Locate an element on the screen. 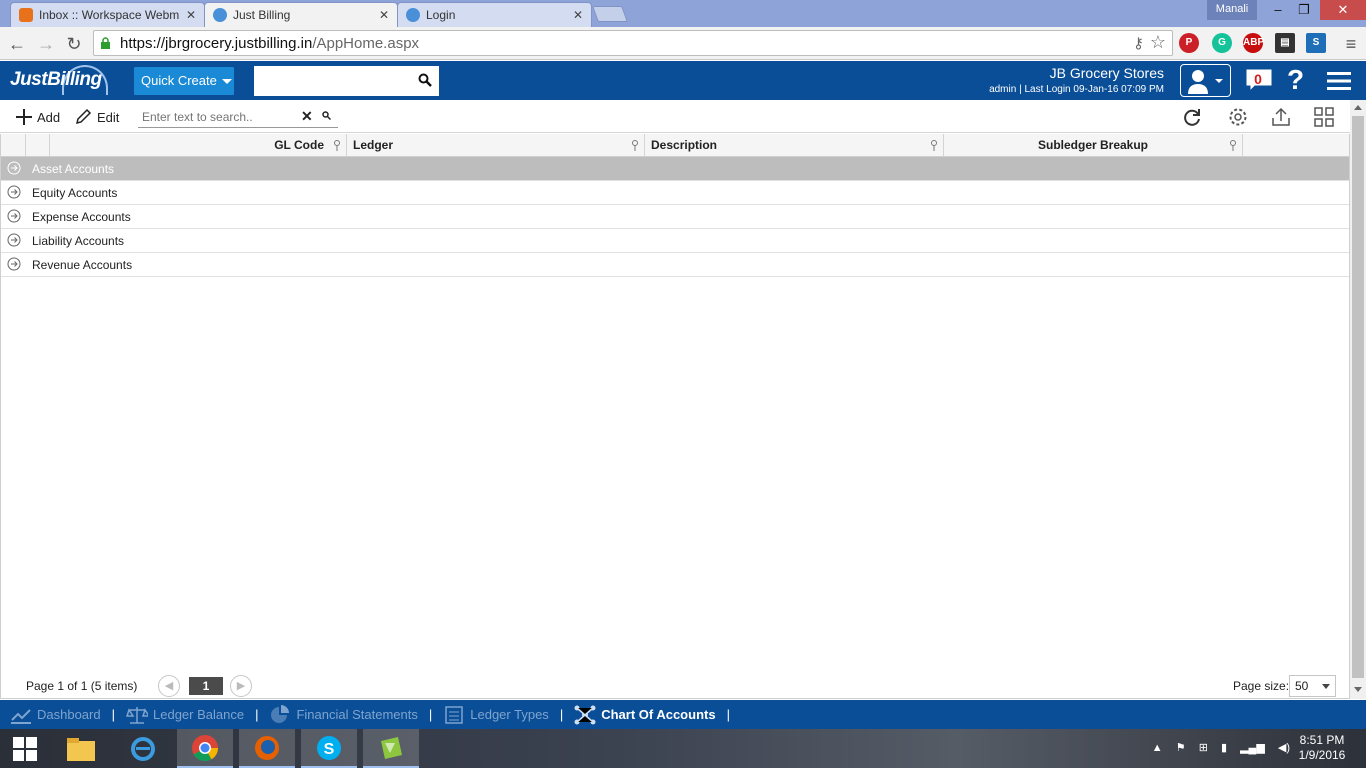  hamburger-menu-icon is located at coordinates (1339, 81).